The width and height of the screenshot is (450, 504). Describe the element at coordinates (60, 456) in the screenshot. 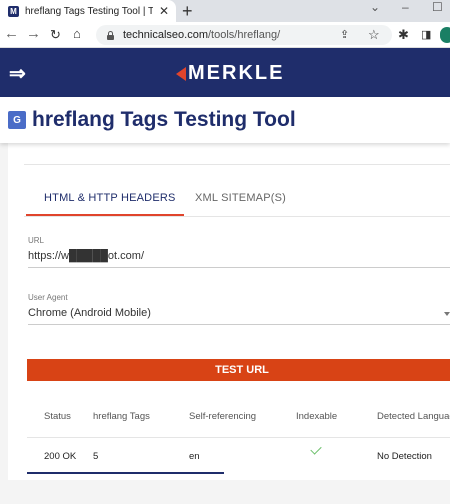

I see `result-status: 200 OK` at that location.